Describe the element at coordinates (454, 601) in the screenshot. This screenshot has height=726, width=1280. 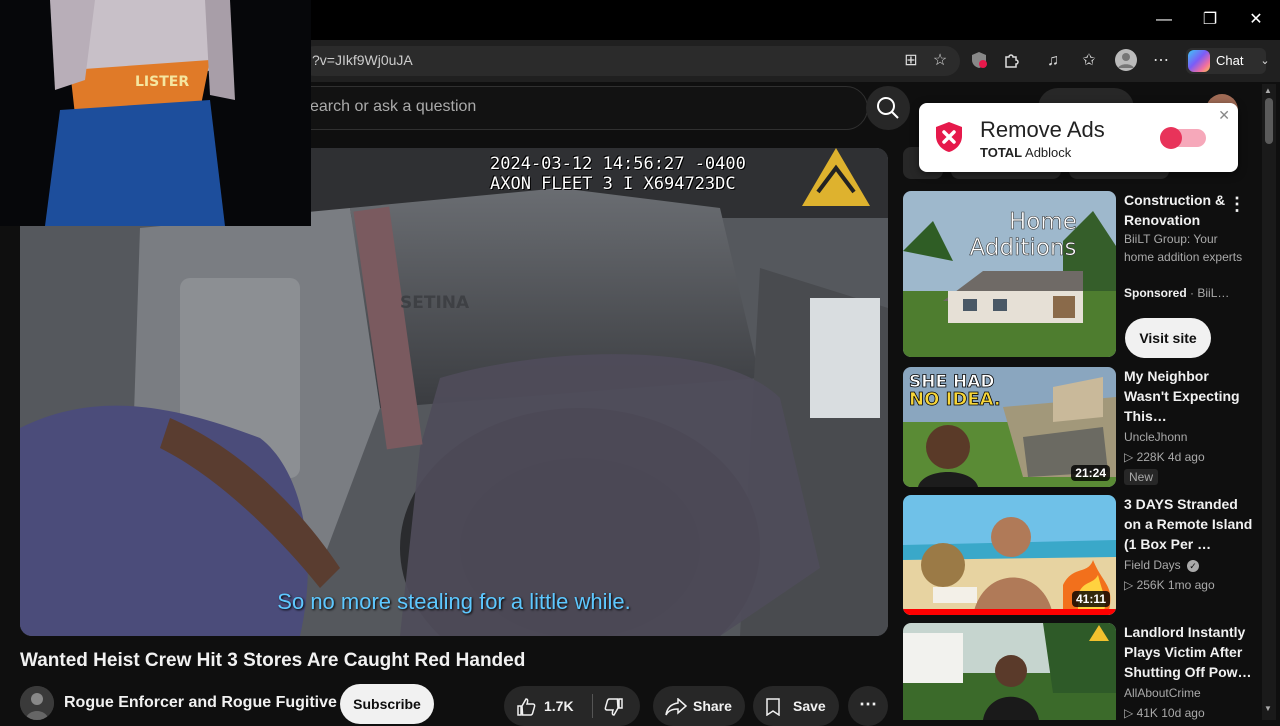
I see `video-subtitle: So no more stealing for a little while.` at that location.